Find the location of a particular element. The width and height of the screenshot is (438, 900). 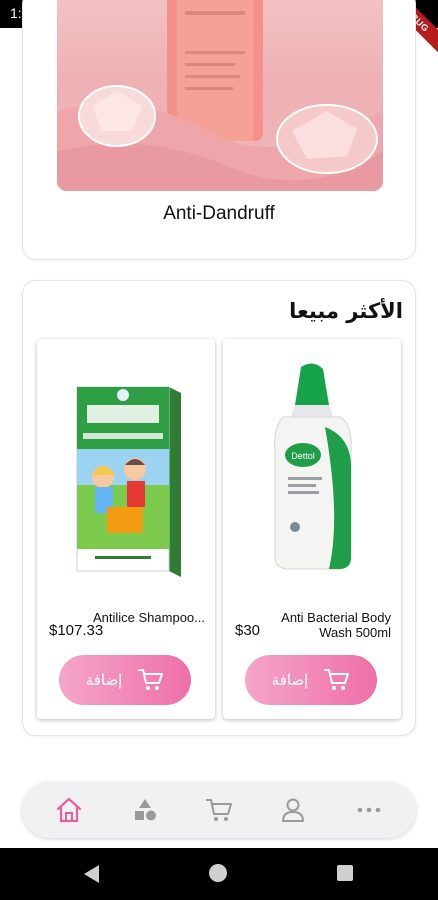

profile-icon is located at coordinates (293, 810).